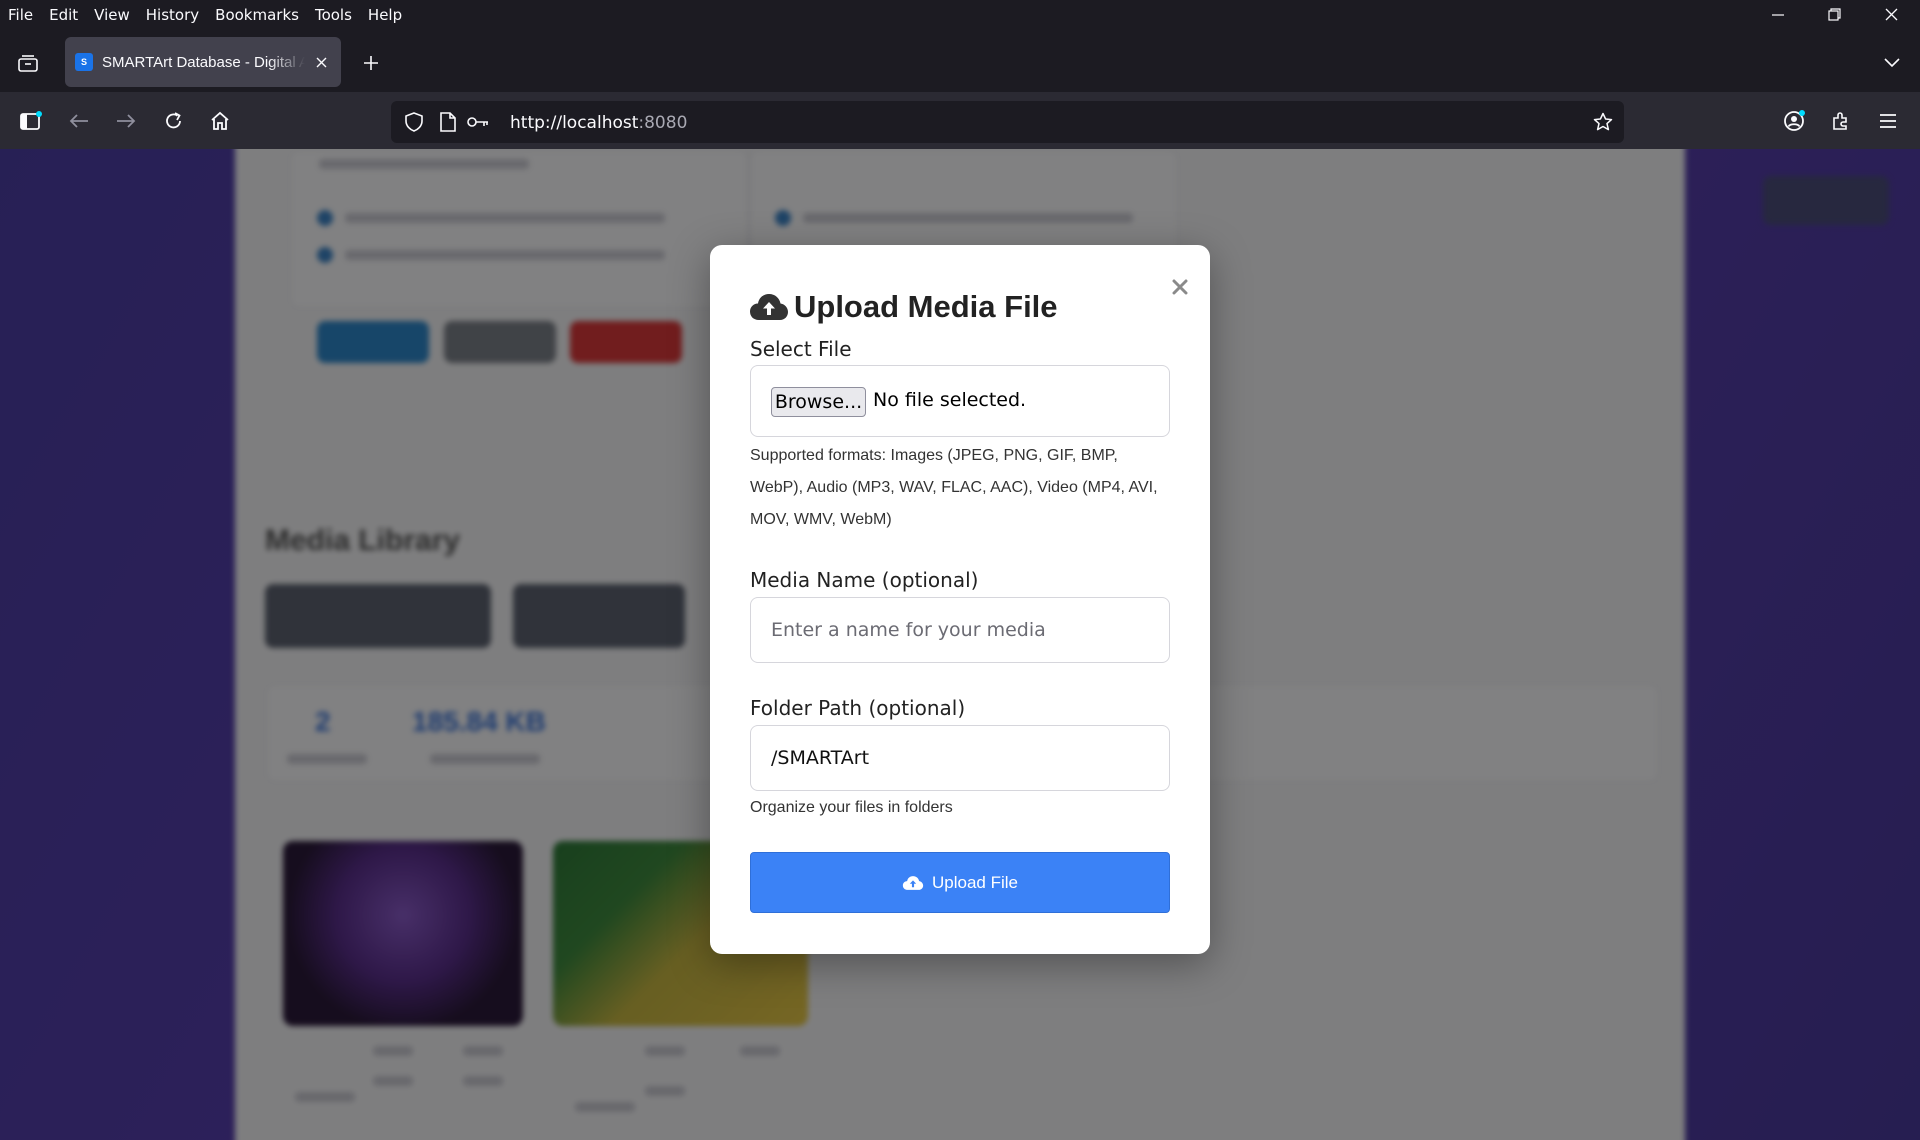  I want to click on folder-help-text: Organize your files in folders, so click(851, 807).